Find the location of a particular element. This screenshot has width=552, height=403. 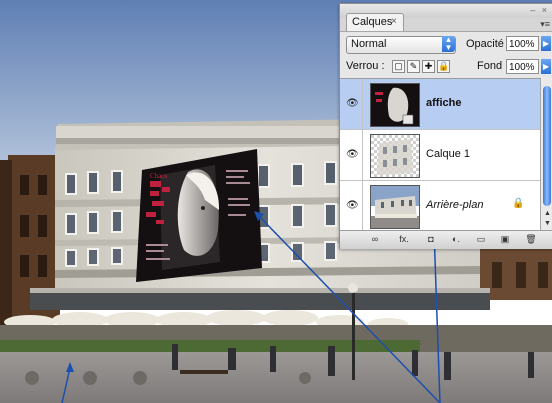

tab-label: Calques is located at coordinates (372, 22).